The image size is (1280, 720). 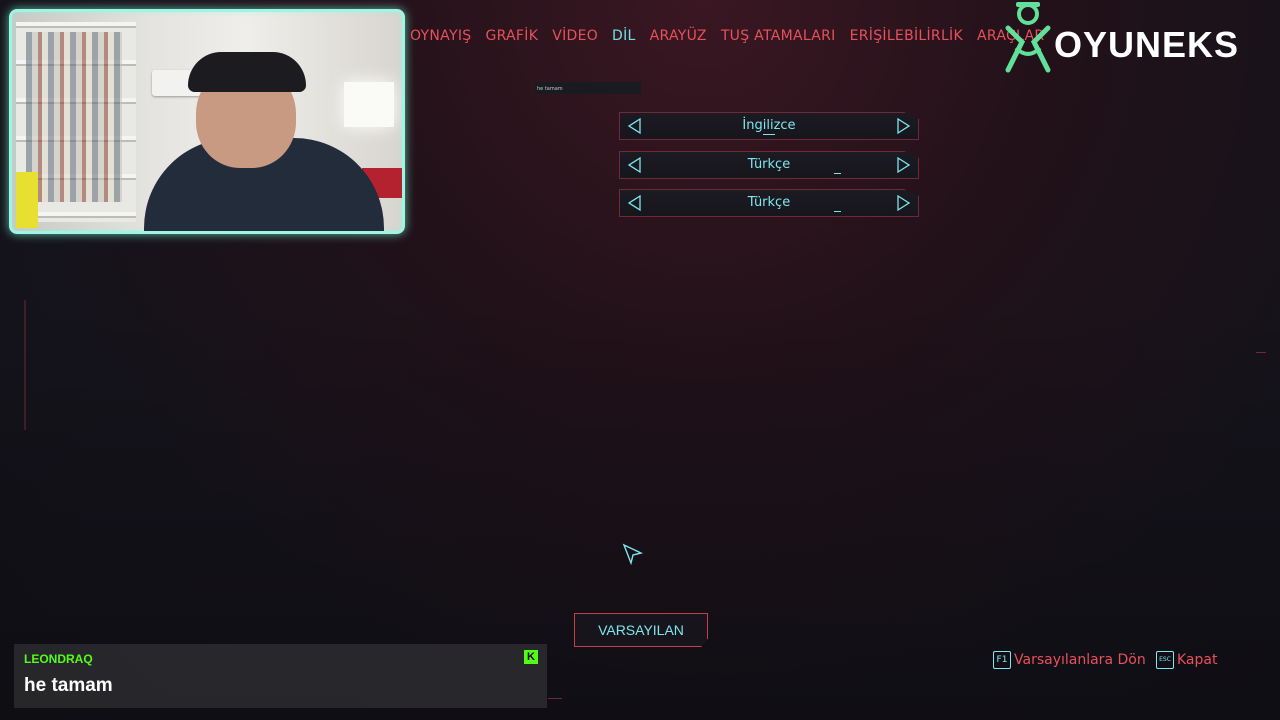 What do you see at coordinates (1165, 660) in the screenshot?
I see `esc-key-icon: ESC` at bounding box center [1165, 660].